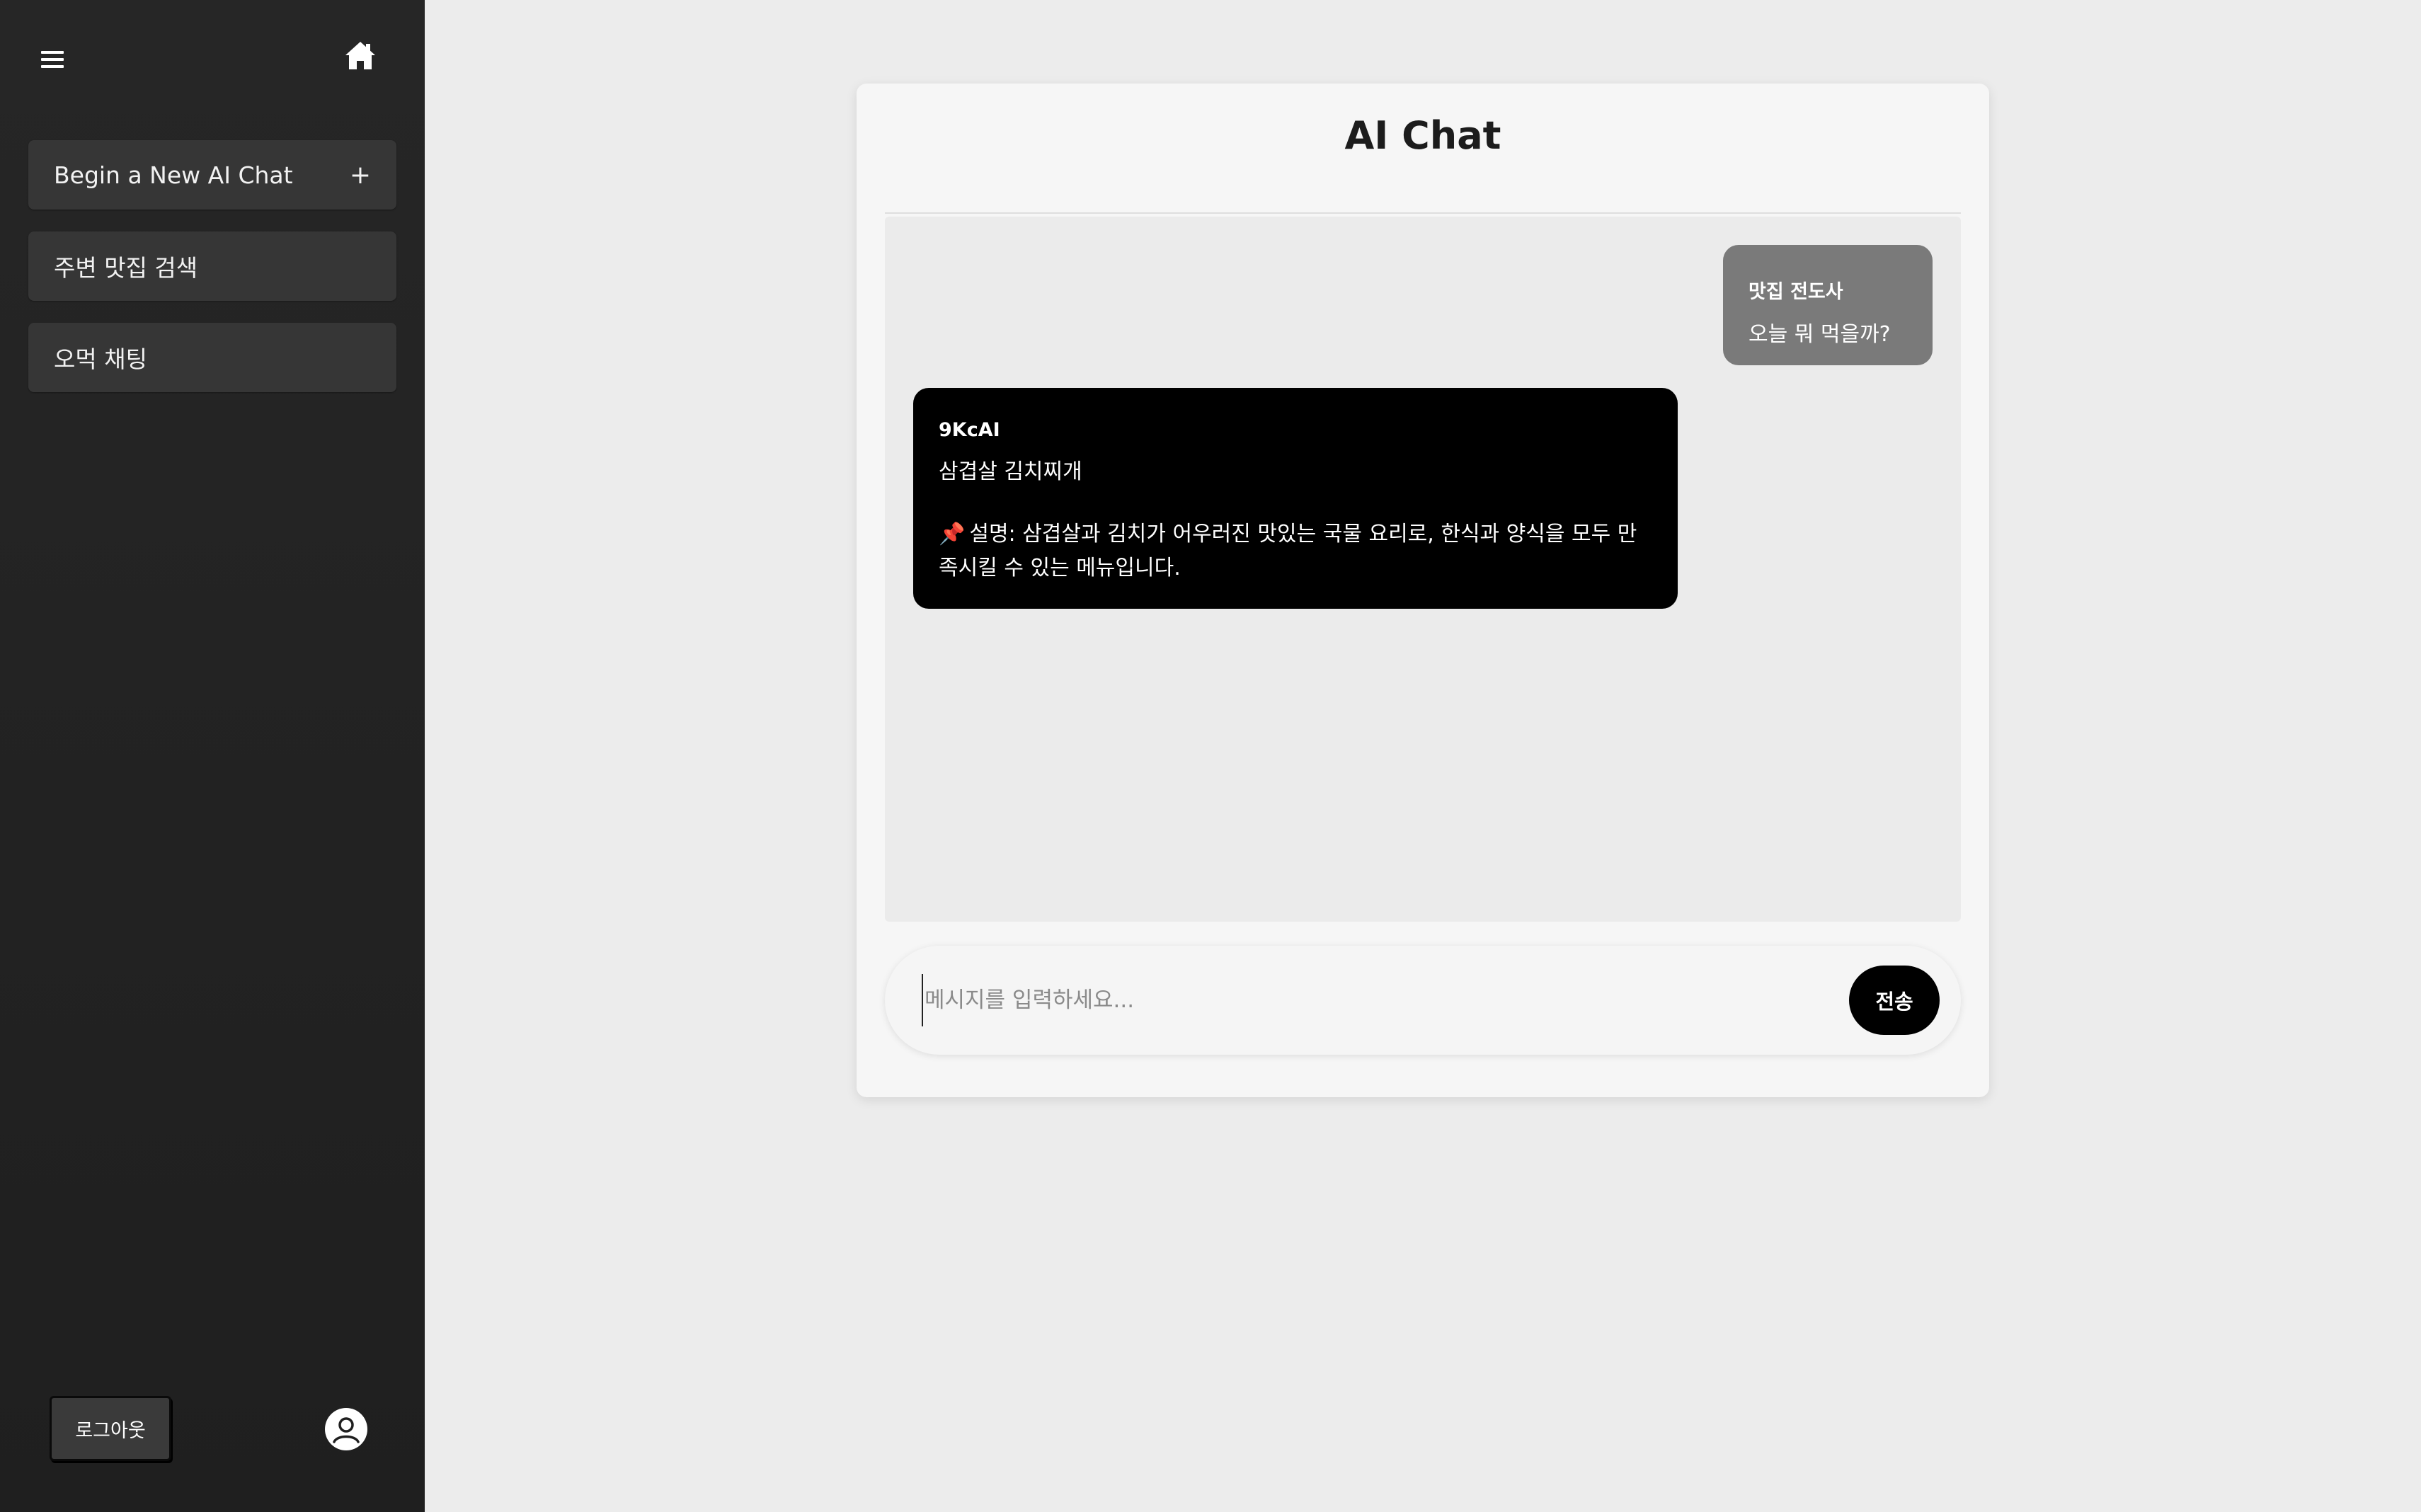 Image resolution: width=2421 pixels, height=1512 pixels. What do you see at coordinates (970, 430) in the screenshot?
I see `message-sender: 9KcAI` at bounding box center [970, 430].